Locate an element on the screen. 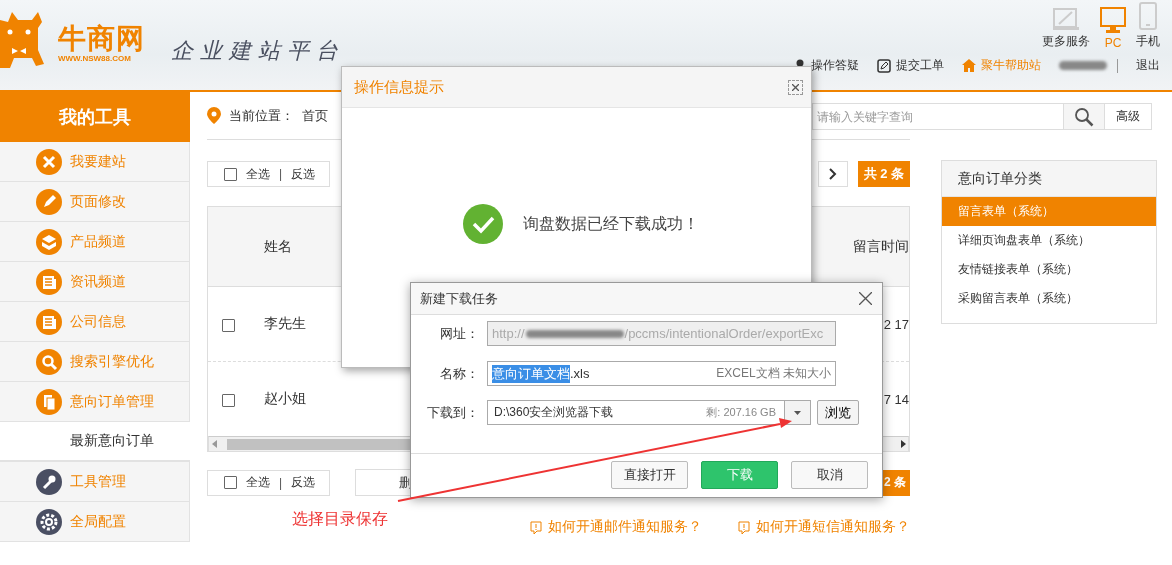  dropdown-button is located at coordinates (798, 412).